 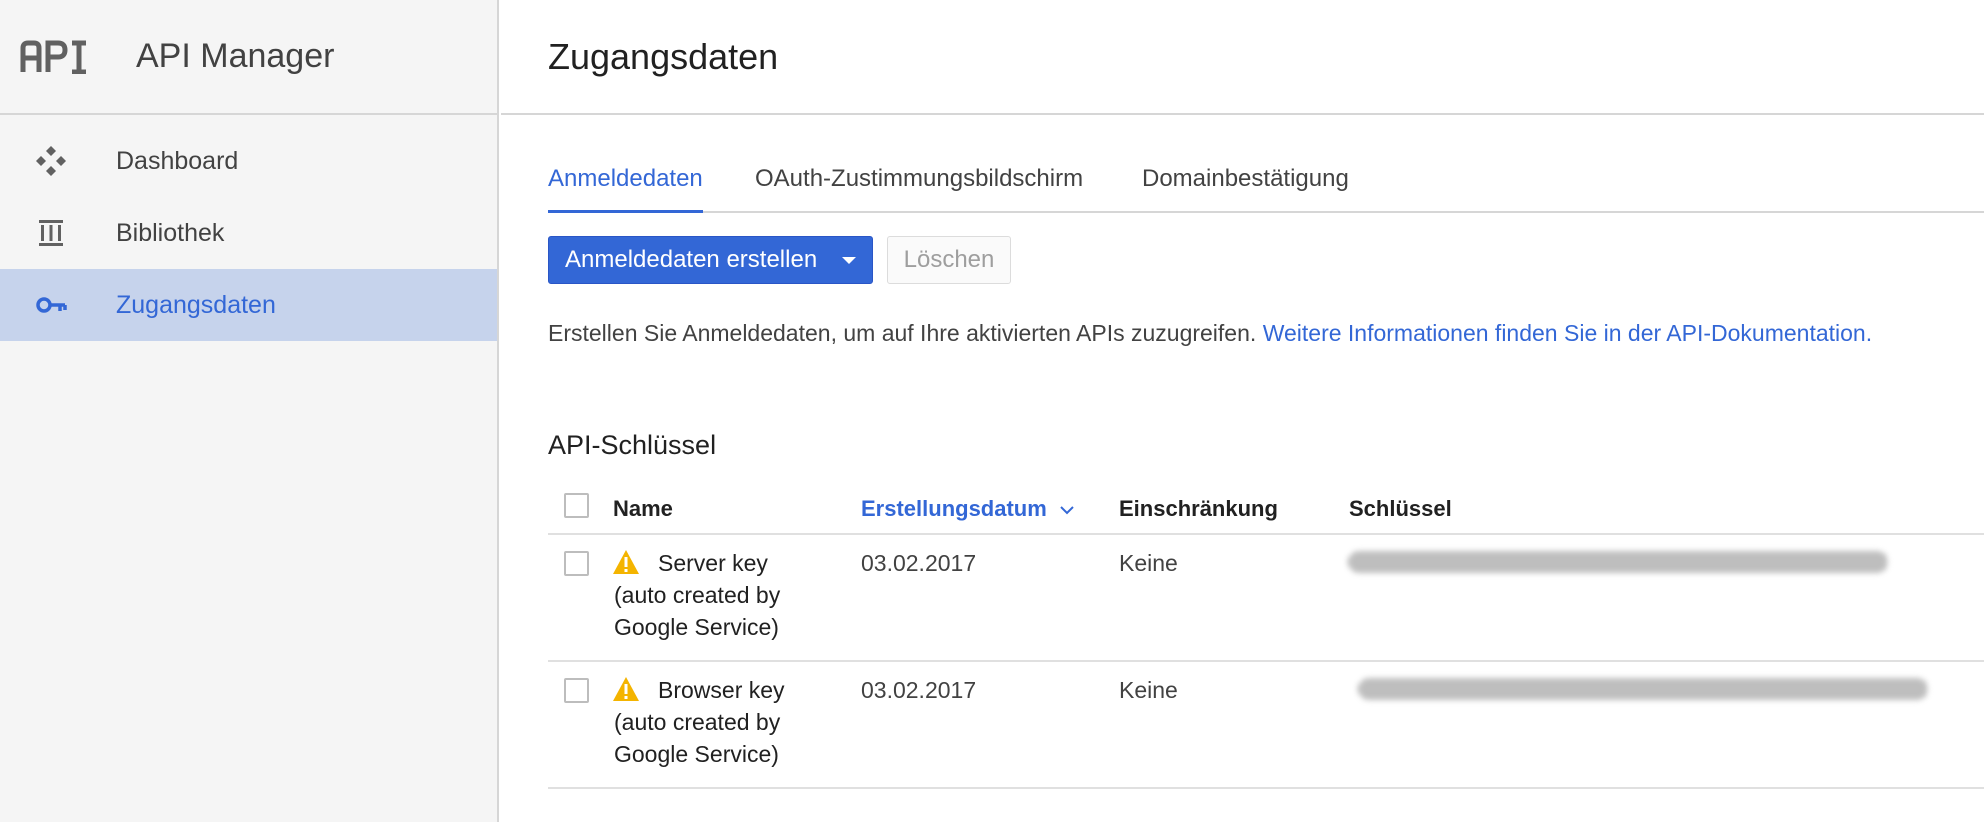 What do you see at coordinates (1400, 509) in the screenshot?
I see `column-header-key: Schlüssel` at bounding box center [1400, 509].